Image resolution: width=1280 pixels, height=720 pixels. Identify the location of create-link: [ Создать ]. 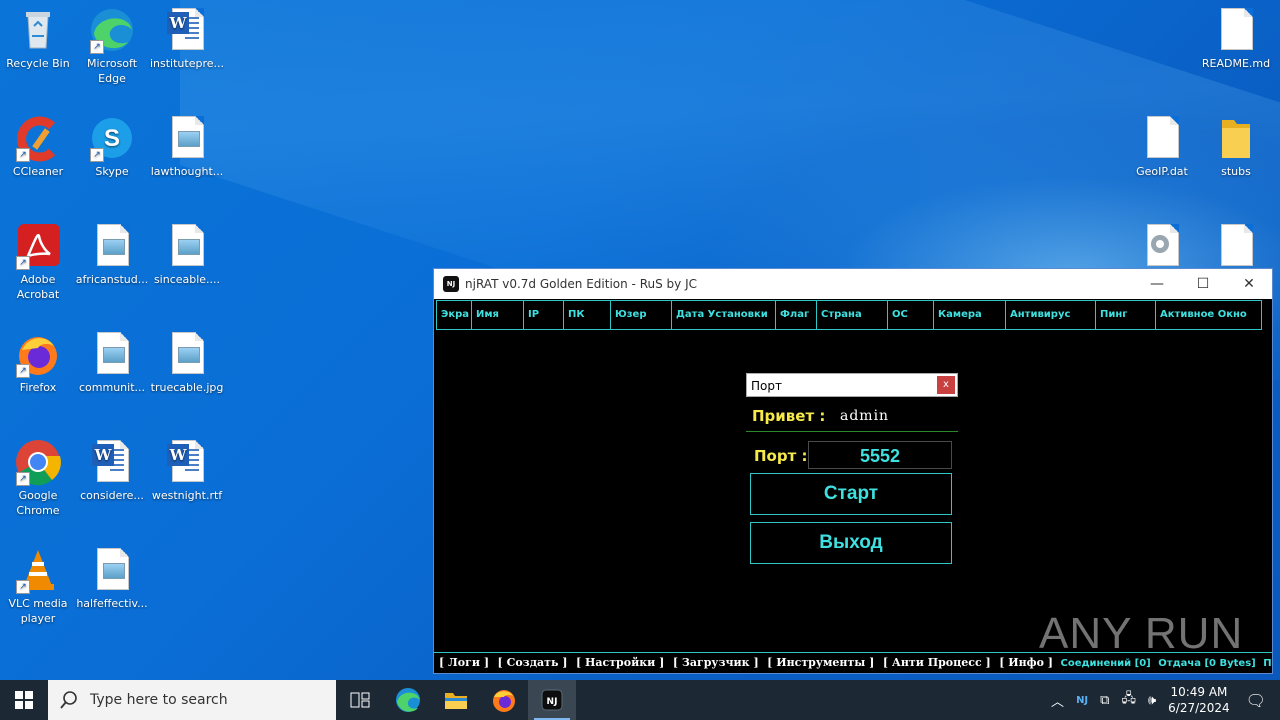
(533, 662).